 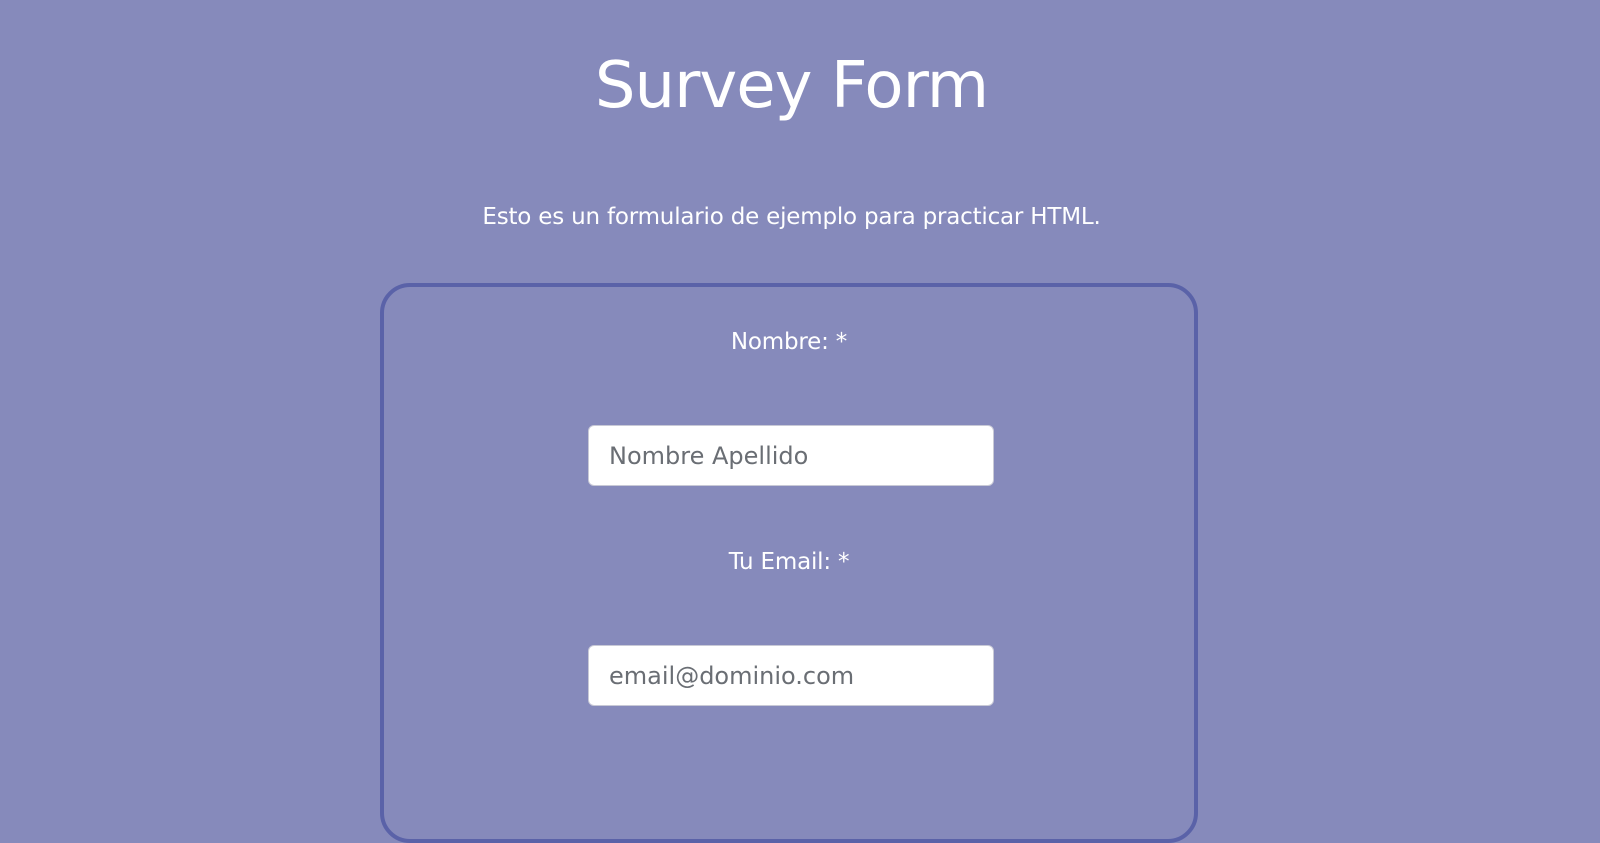 What do you see at coordinates (789, 342) in the screenshot?
I see `name-label: Nombre: *` at bounding box center [789, 342].